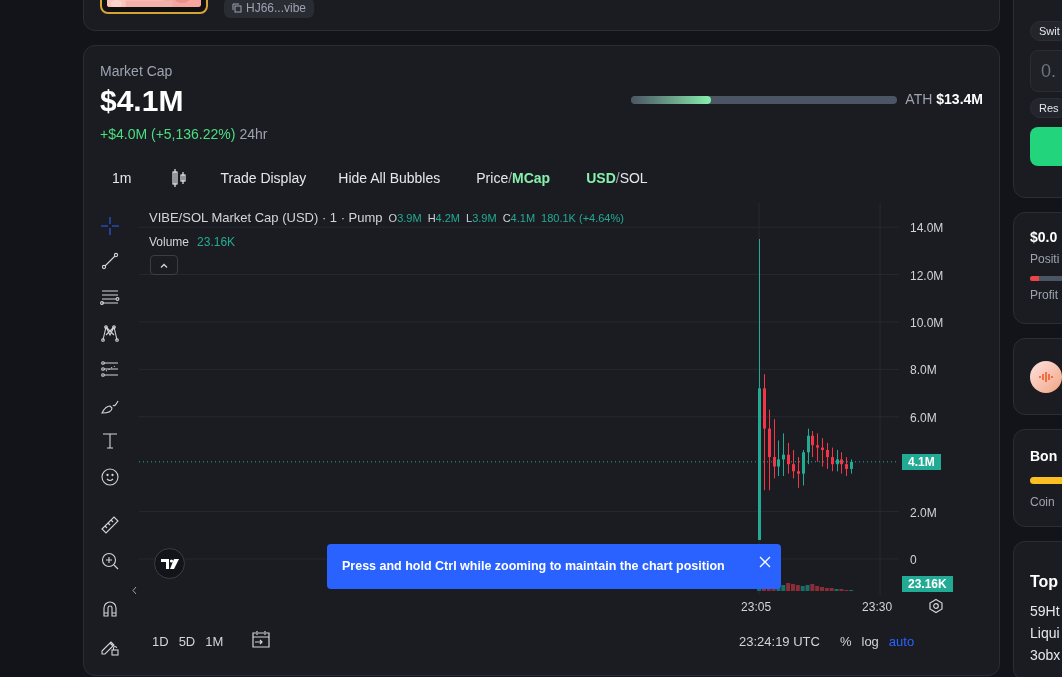 The height and width of the screenshot is (677, 1062). Describe the element at coordinates (168, 134) in the screenshot. I see `change-text: +$4.0M (+5,136.22%)` at that location.